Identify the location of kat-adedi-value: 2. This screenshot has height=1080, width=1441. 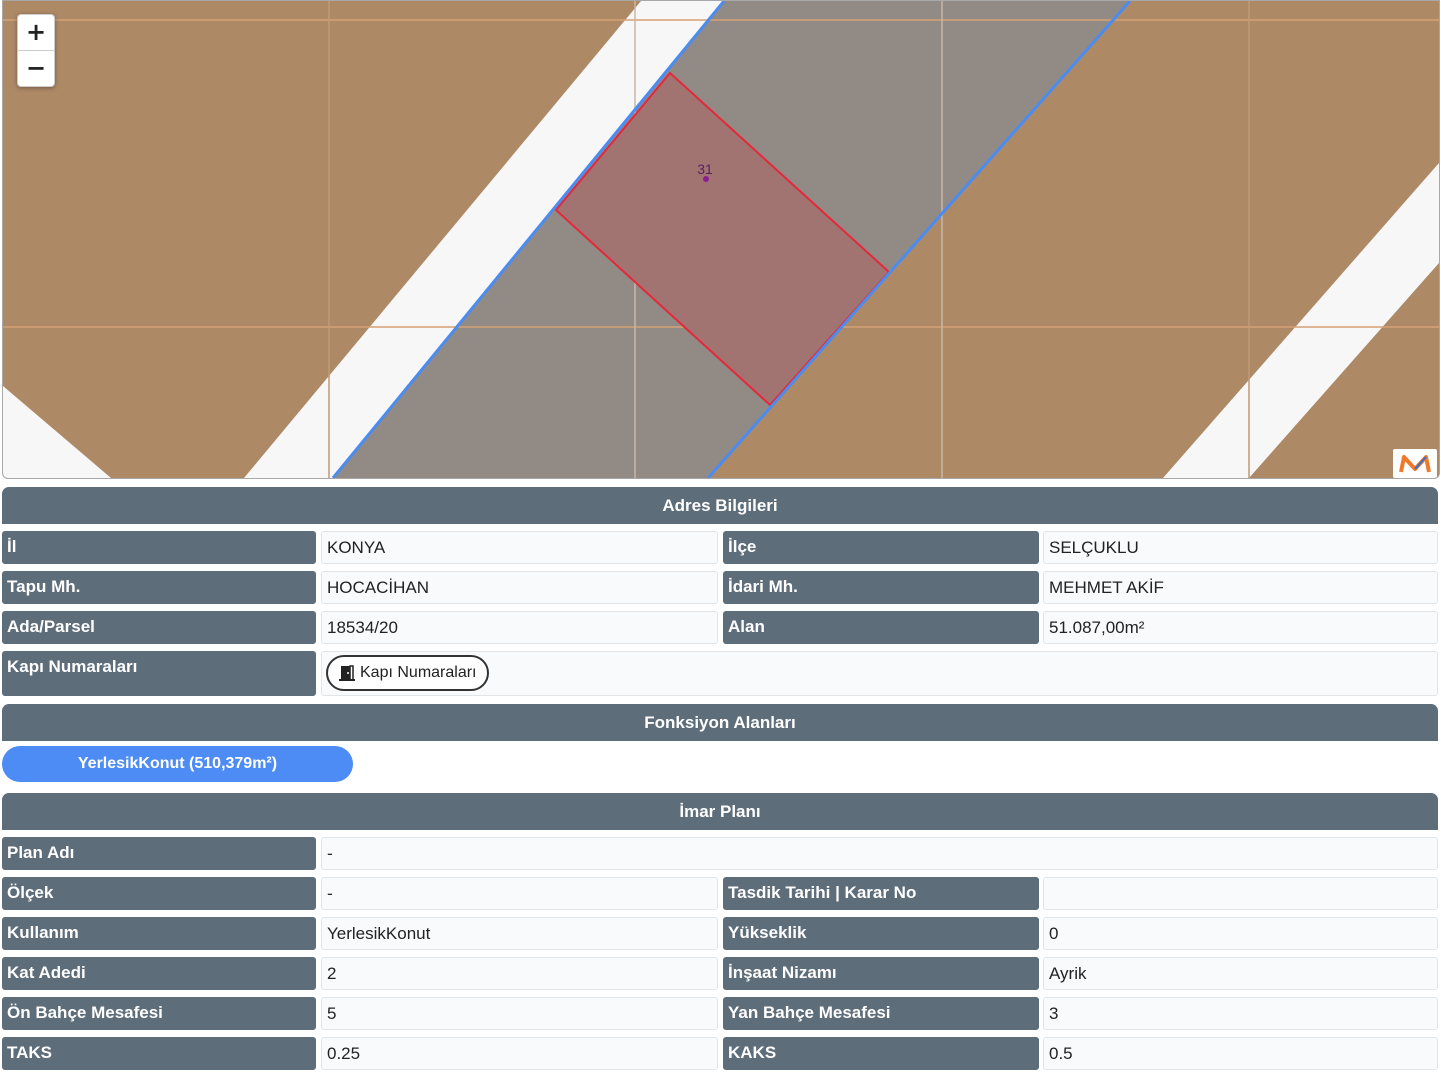
(519, 973).